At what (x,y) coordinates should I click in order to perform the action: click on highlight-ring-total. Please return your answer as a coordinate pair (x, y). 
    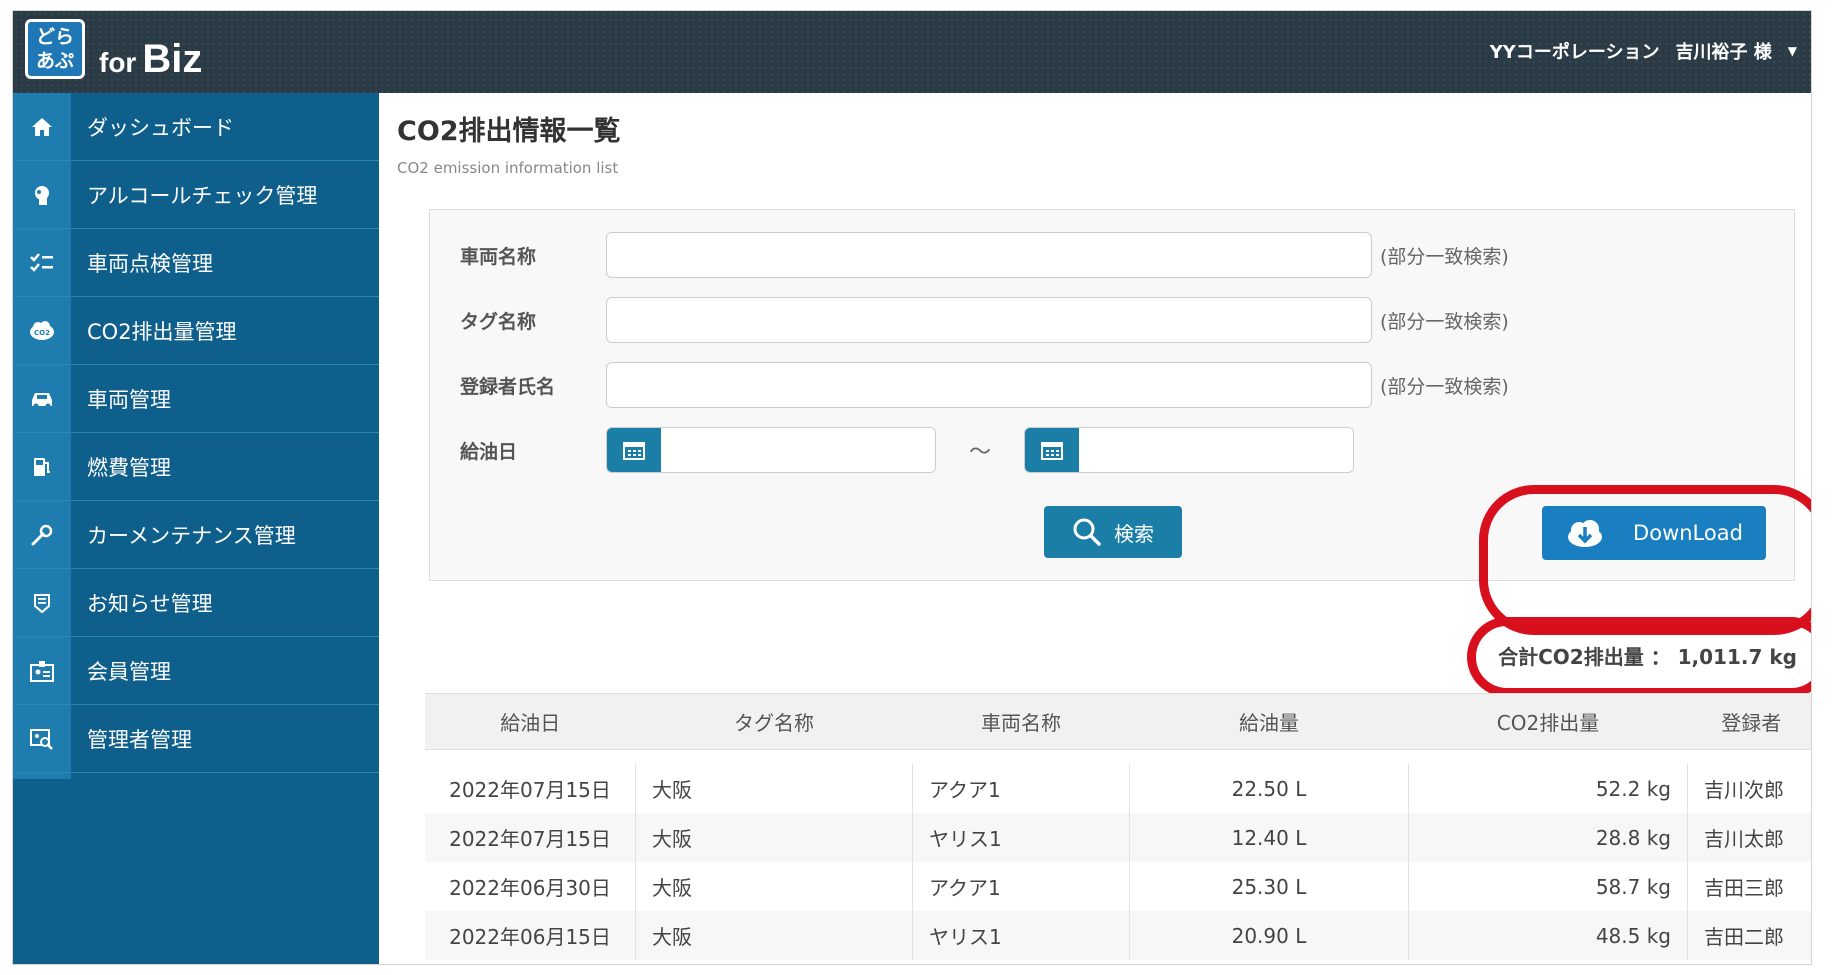
    Looking at the image, I should click on (1639, 657).